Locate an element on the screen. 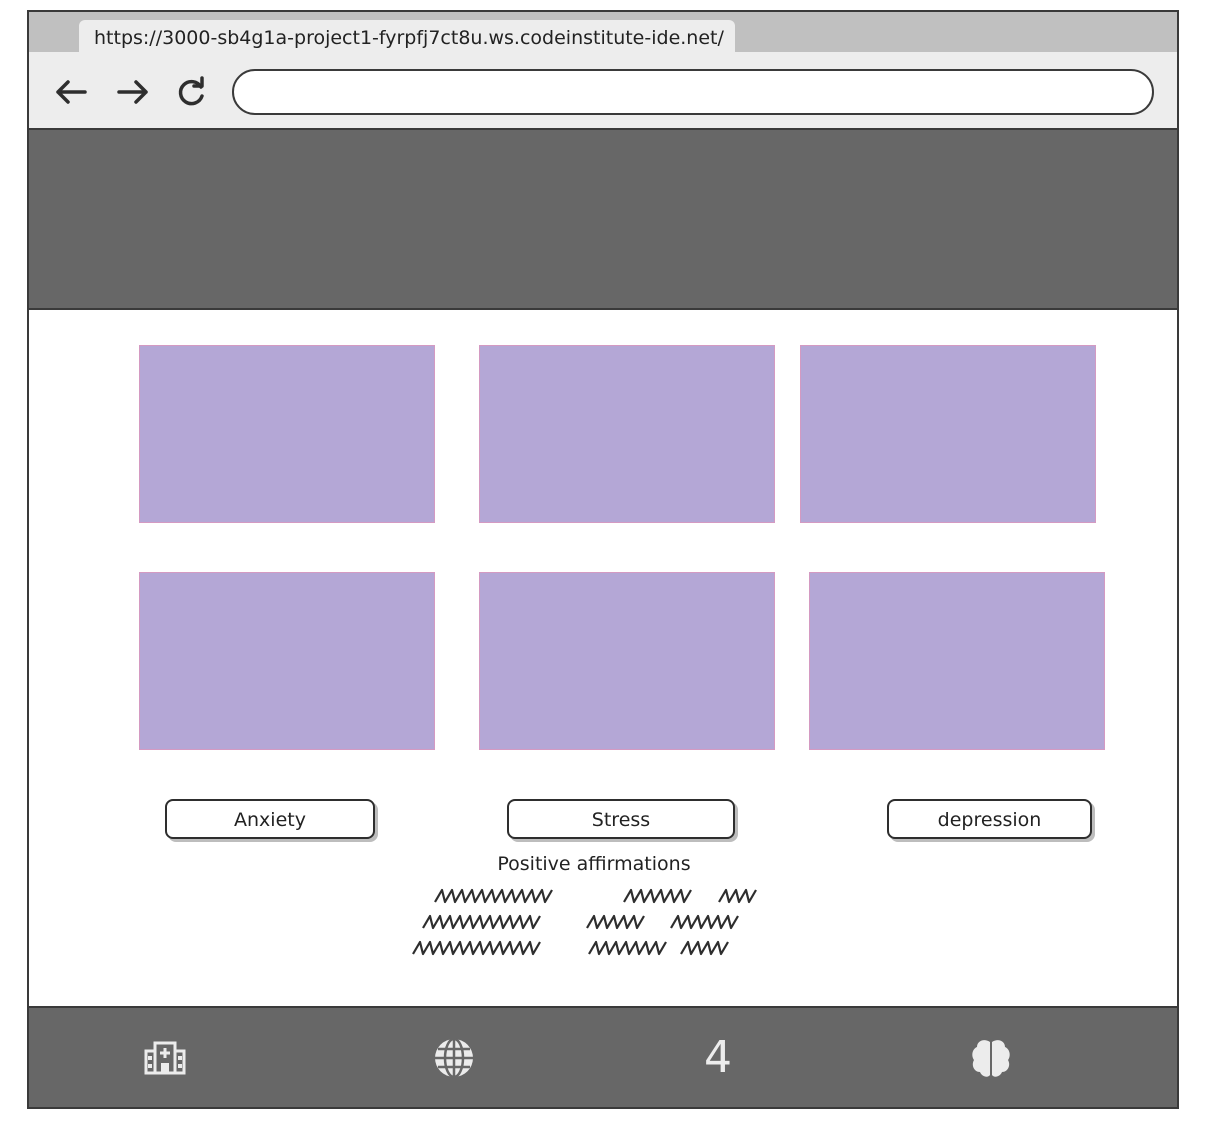 The width and height of the screenshot is (1226, 1136). footer-hospital-link is located at coordinates (165, 1058).